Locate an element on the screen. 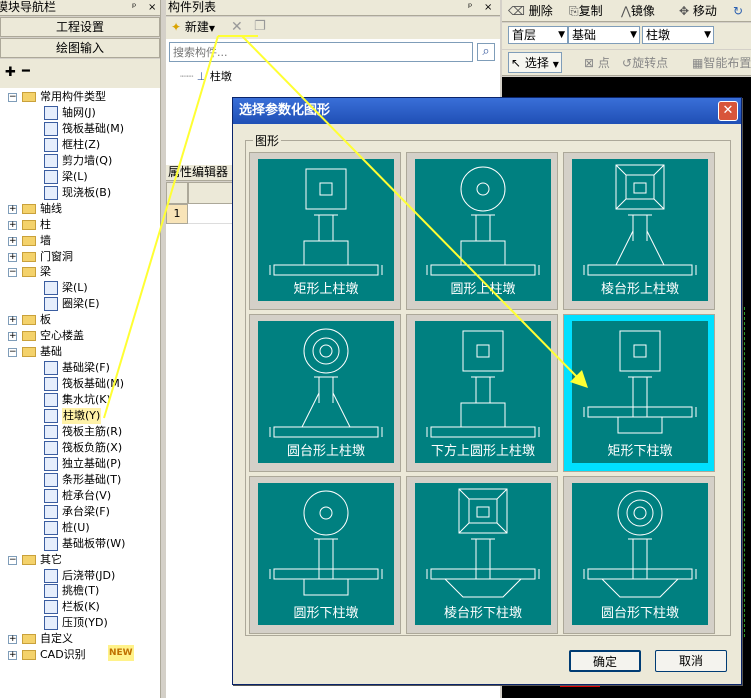  smart-layout-button: ▦智能布置 is located at coordinates (721, 63).